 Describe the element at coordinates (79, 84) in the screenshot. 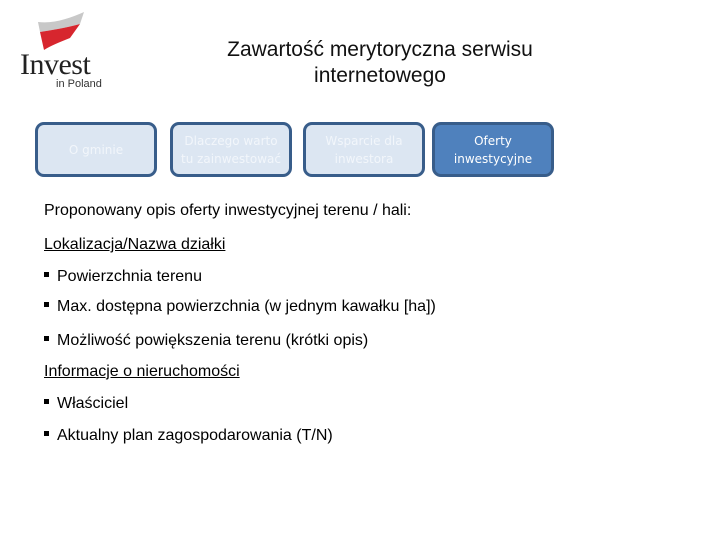

I see `logo-subtitle: in Poland` at that location.